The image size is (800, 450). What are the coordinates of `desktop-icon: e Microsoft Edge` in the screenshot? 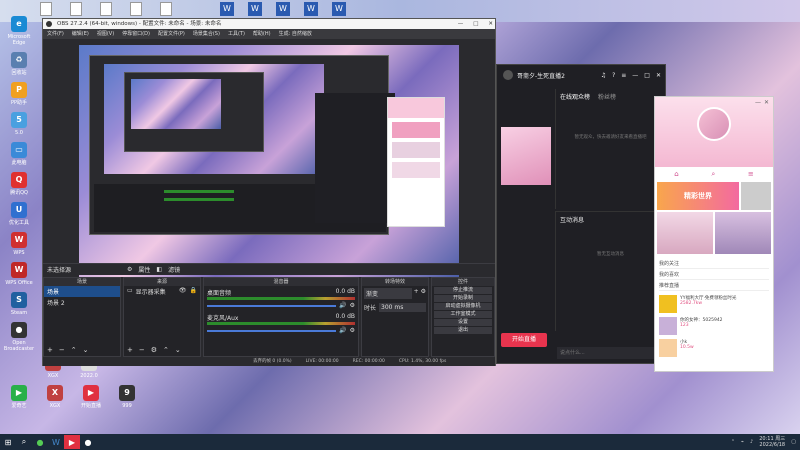 It's located at (19, 31).